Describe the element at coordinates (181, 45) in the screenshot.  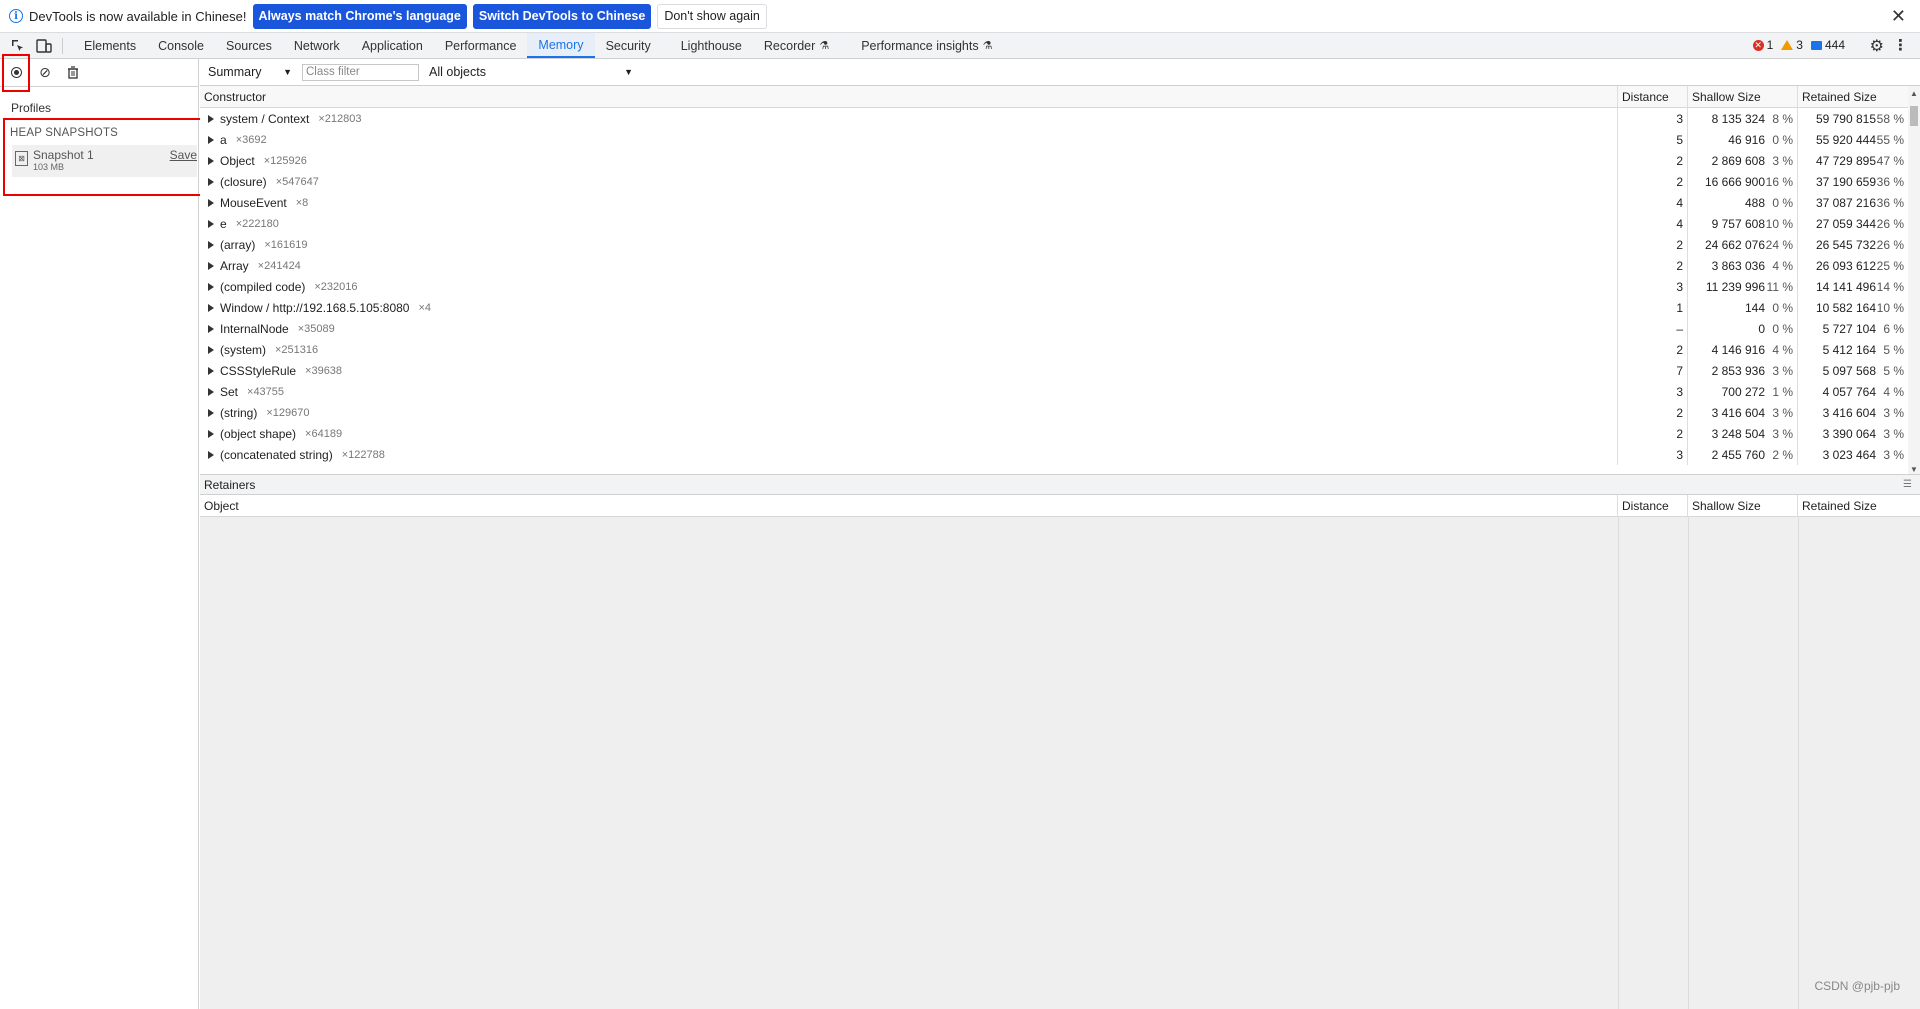
I see `tab-console: Console` at that location.